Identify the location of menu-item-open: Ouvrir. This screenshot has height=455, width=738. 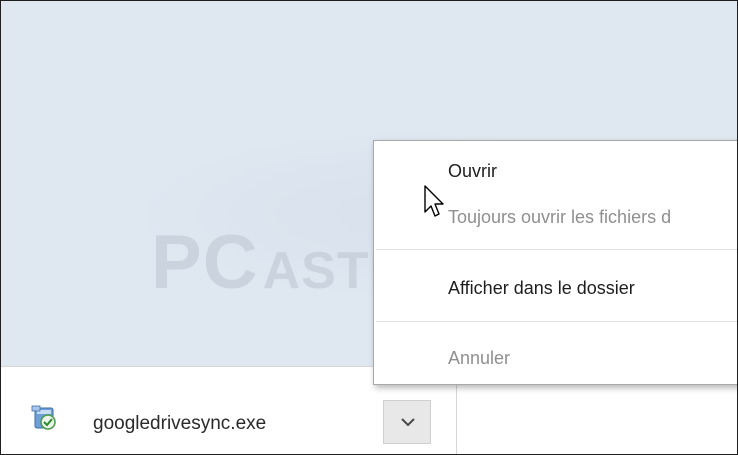
(555, 171).